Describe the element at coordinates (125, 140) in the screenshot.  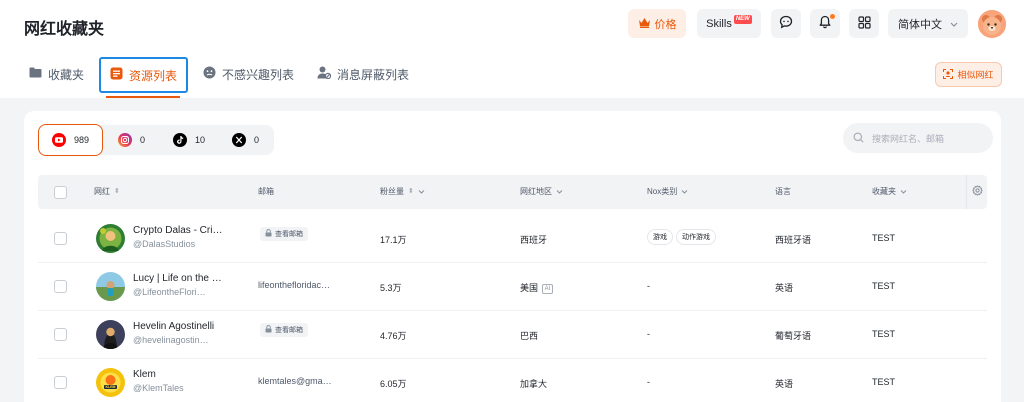
I see `instagram-icon` at that location.